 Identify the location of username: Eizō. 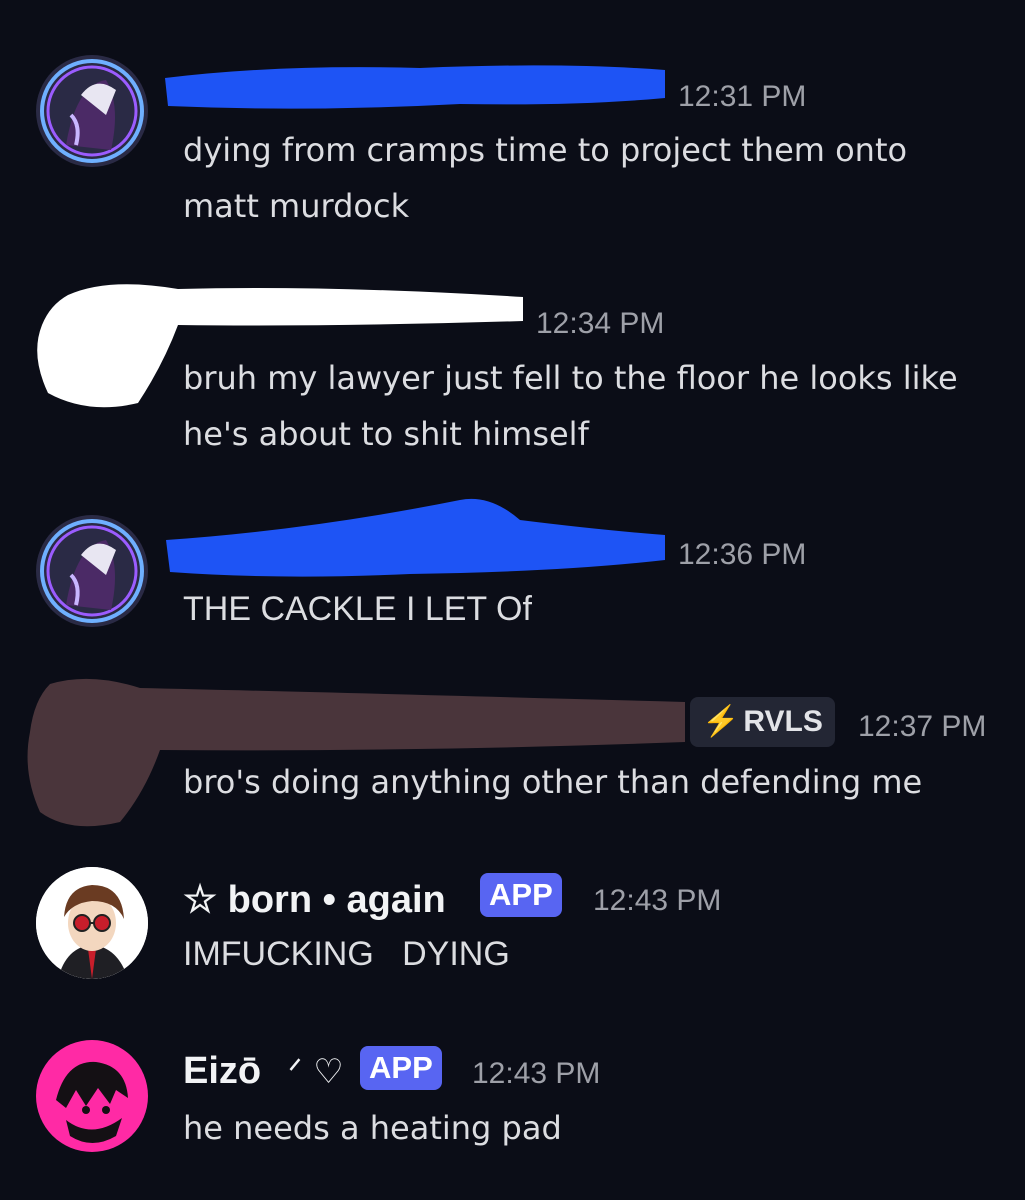
(222, 1071).